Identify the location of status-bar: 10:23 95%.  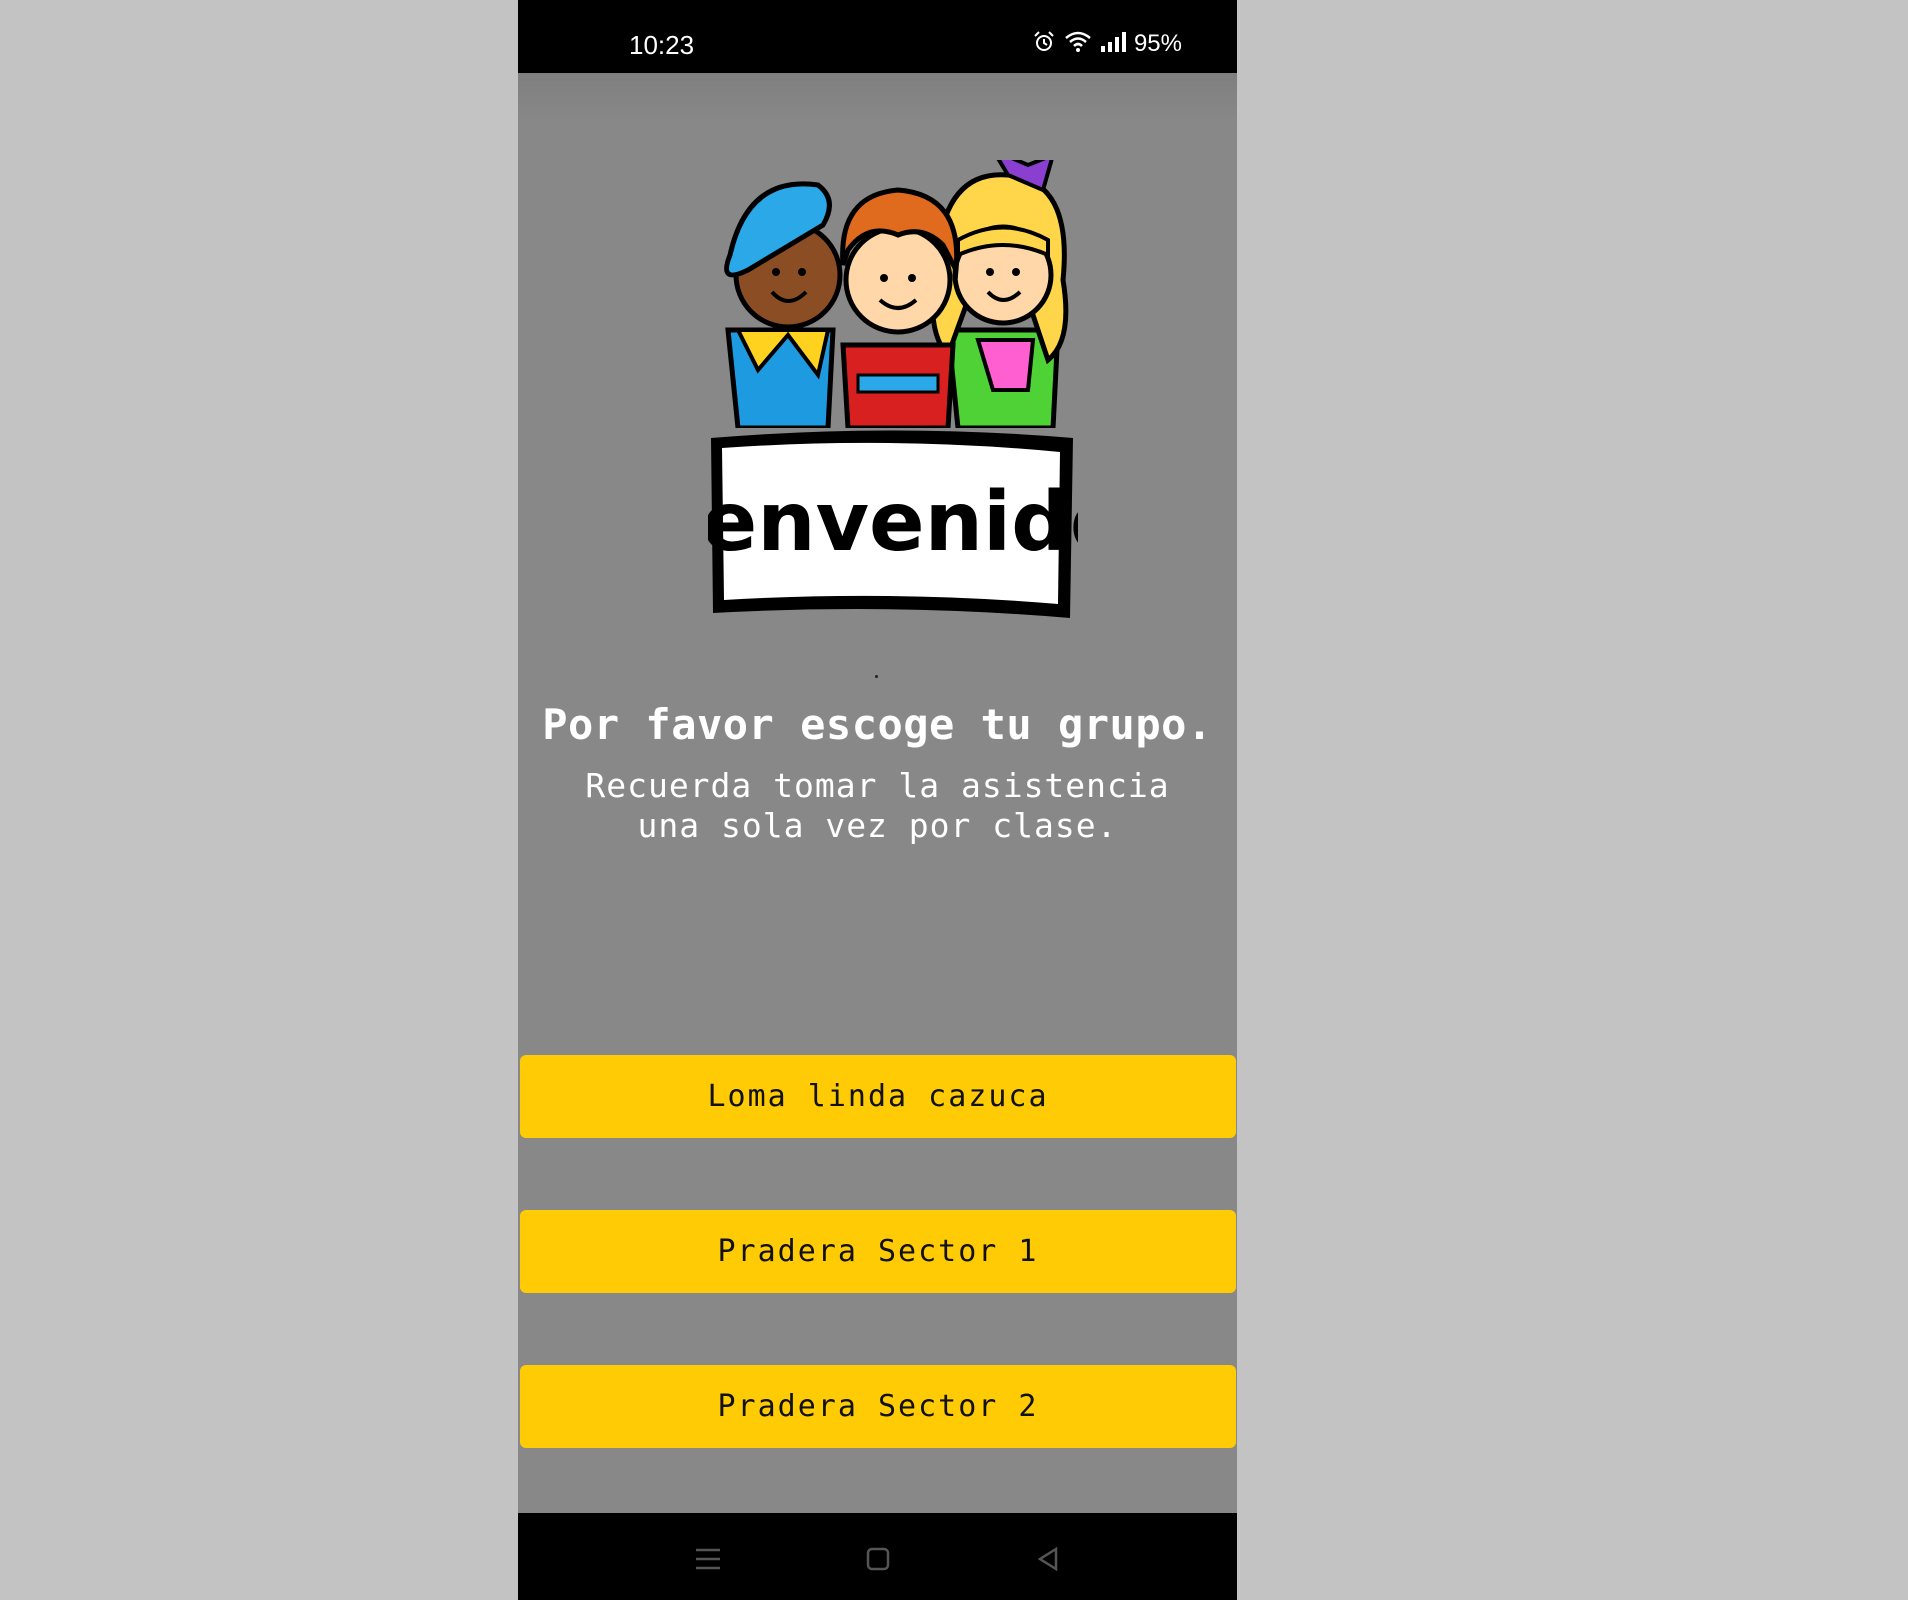
(877, 36).